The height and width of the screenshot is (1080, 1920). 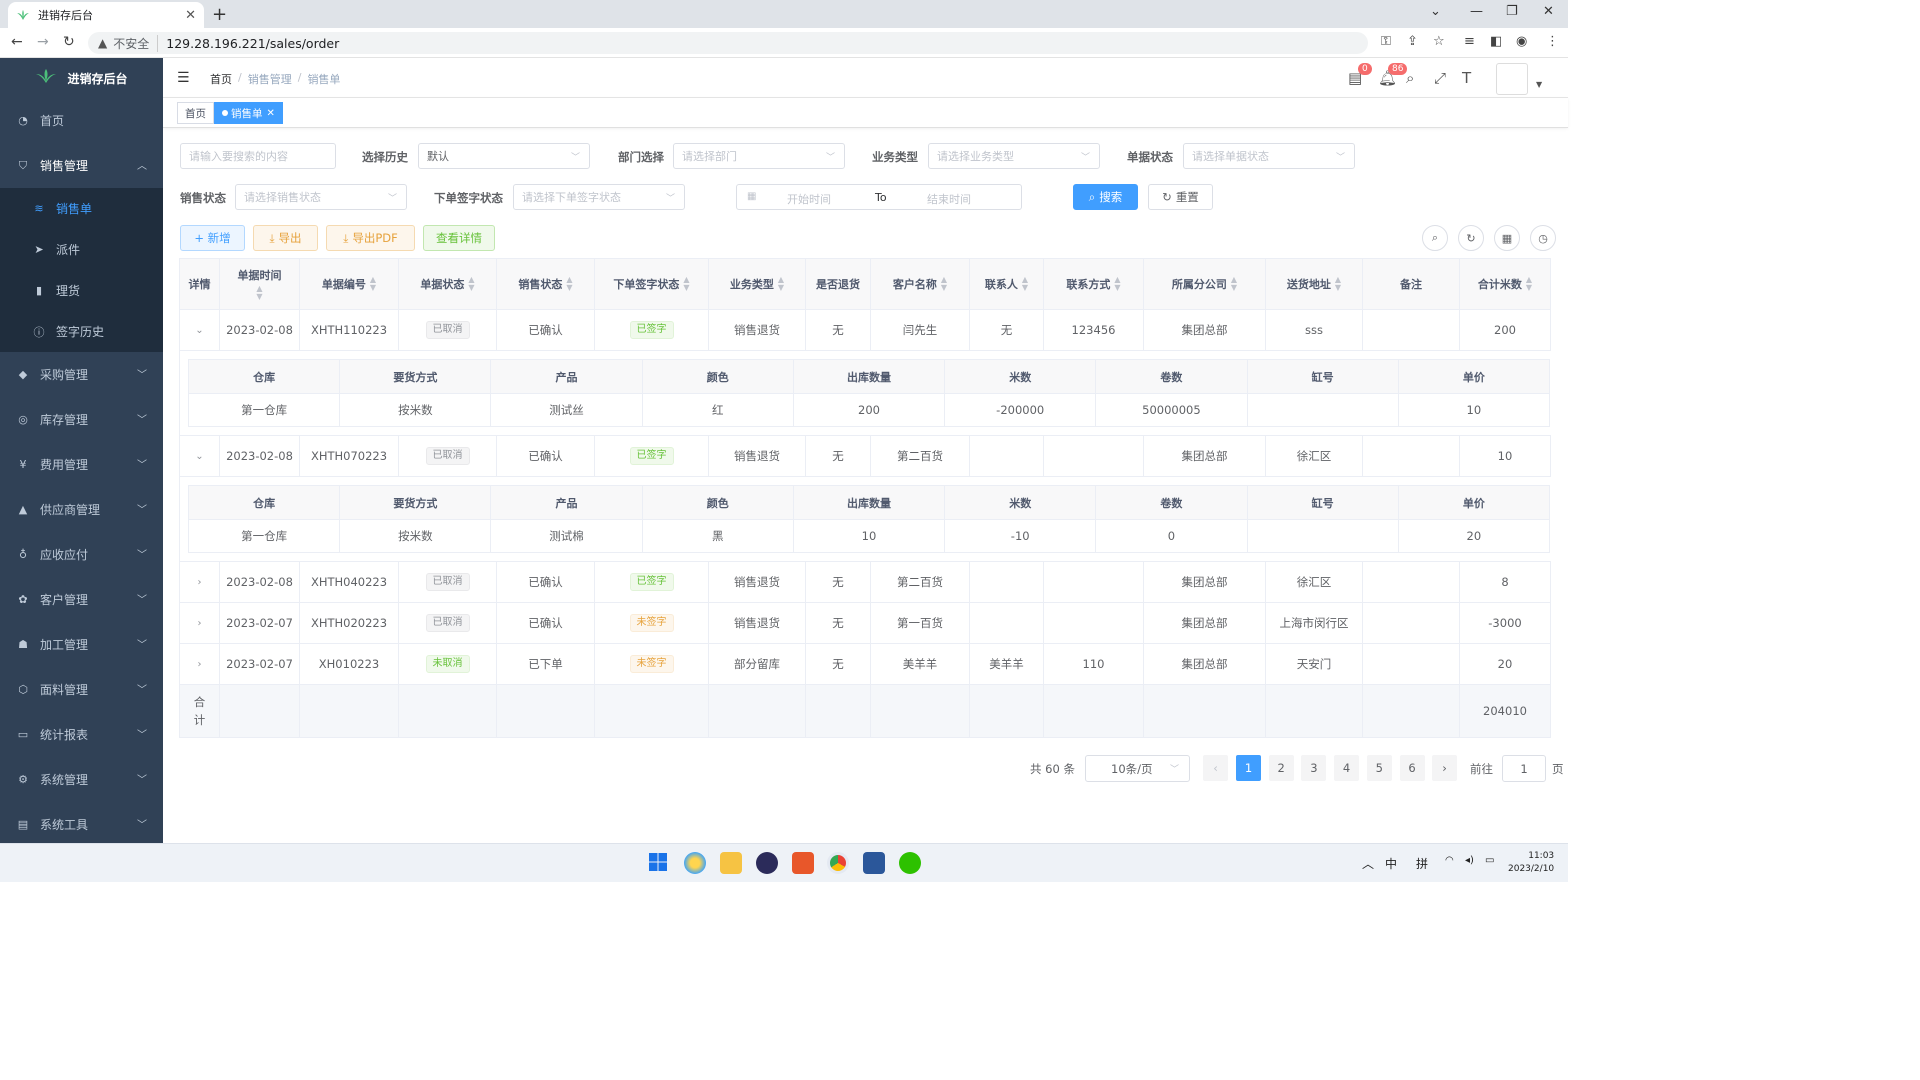 What do you see at coordinates (1469, 41) in the screenshot?
I see `reading-list-icon: ≡` at bounding box center [1469, 41].